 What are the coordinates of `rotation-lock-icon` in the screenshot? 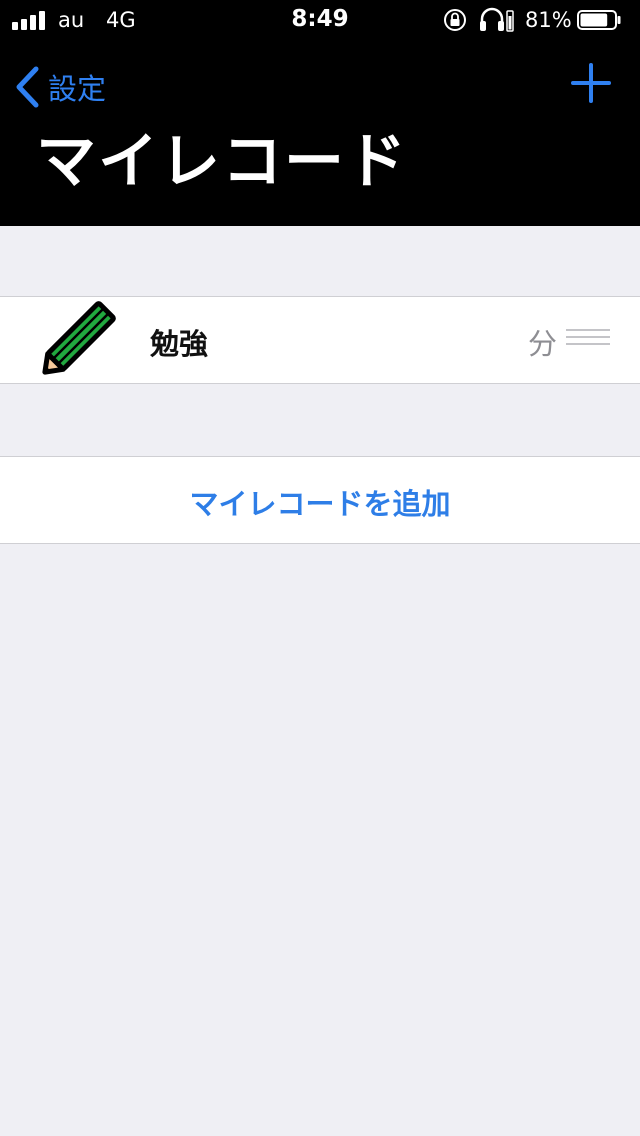 It's located at (455, 20).